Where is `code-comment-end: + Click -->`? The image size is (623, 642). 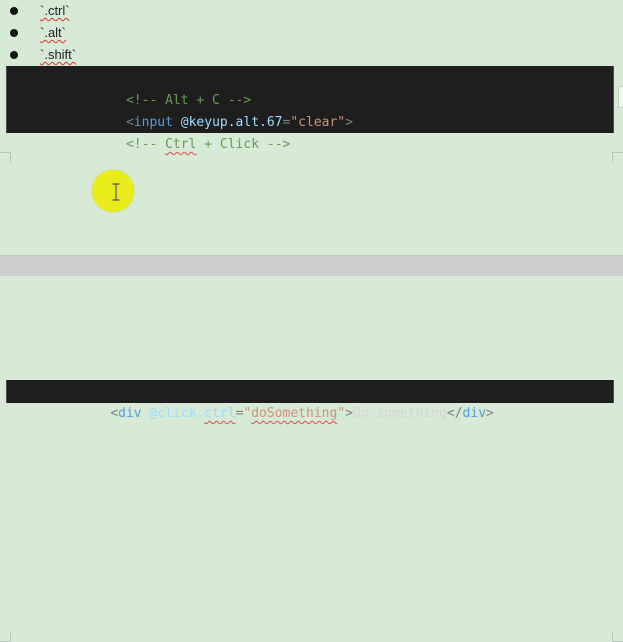
code-comment-end: + Click --> is located at coordinates (243, 144).